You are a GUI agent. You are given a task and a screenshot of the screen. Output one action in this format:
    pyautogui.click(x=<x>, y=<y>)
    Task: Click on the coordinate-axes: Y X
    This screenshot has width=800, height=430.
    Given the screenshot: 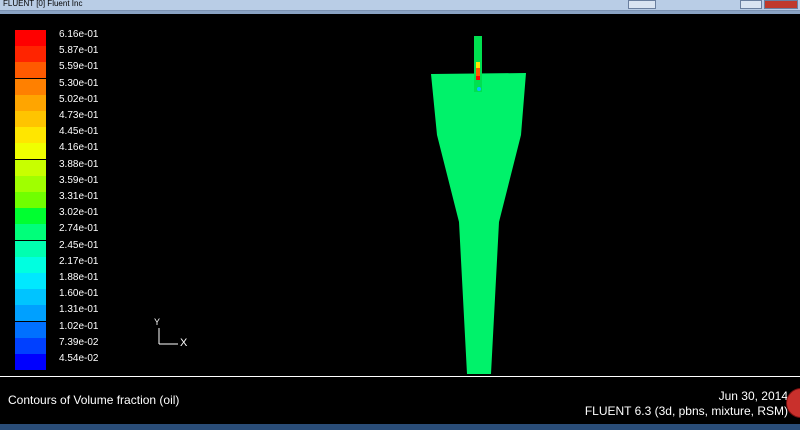 What is the action you would take?
    pyautogui.click(x=170, y=333)
    